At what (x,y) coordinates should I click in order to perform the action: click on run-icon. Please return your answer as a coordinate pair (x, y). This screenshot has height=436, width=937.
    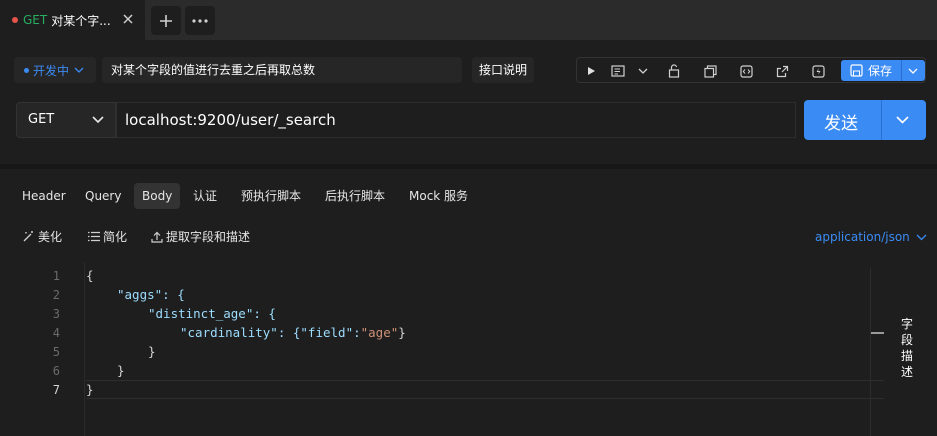
    Looking at the image, I should click on (591, 71).